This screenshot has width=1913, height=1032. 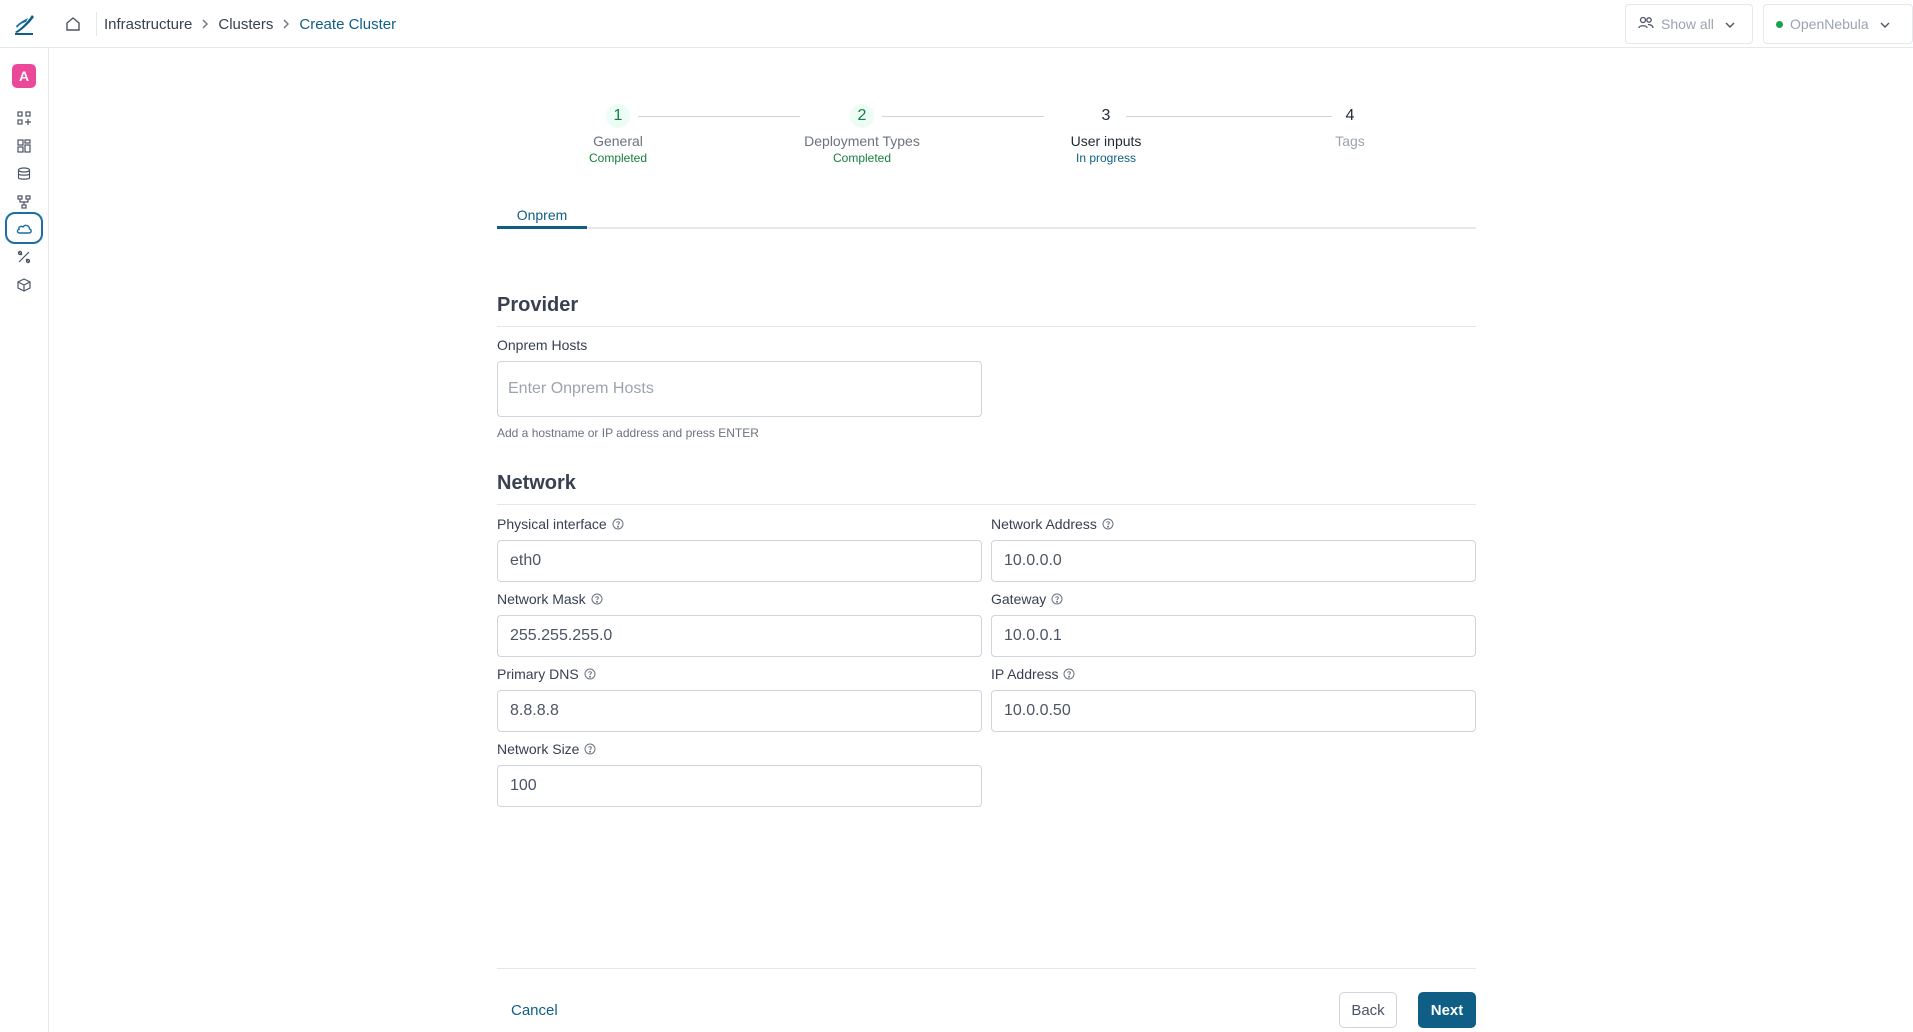 What do you see at coordinates (1447, 1010) in the screenshot?
I see `next-button: Next` at bounding box center [1447, 1010].